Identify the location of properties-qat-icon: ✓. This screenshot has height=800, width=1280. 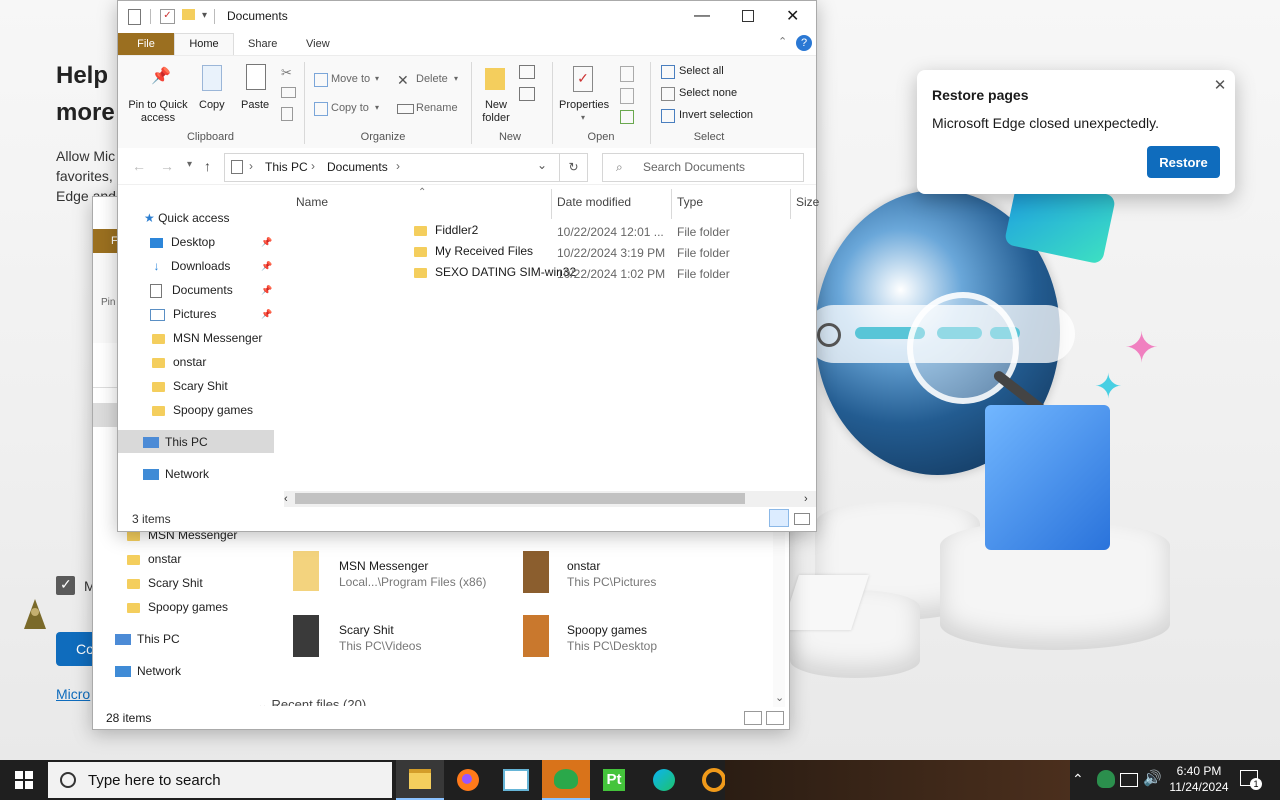
(167, 16).